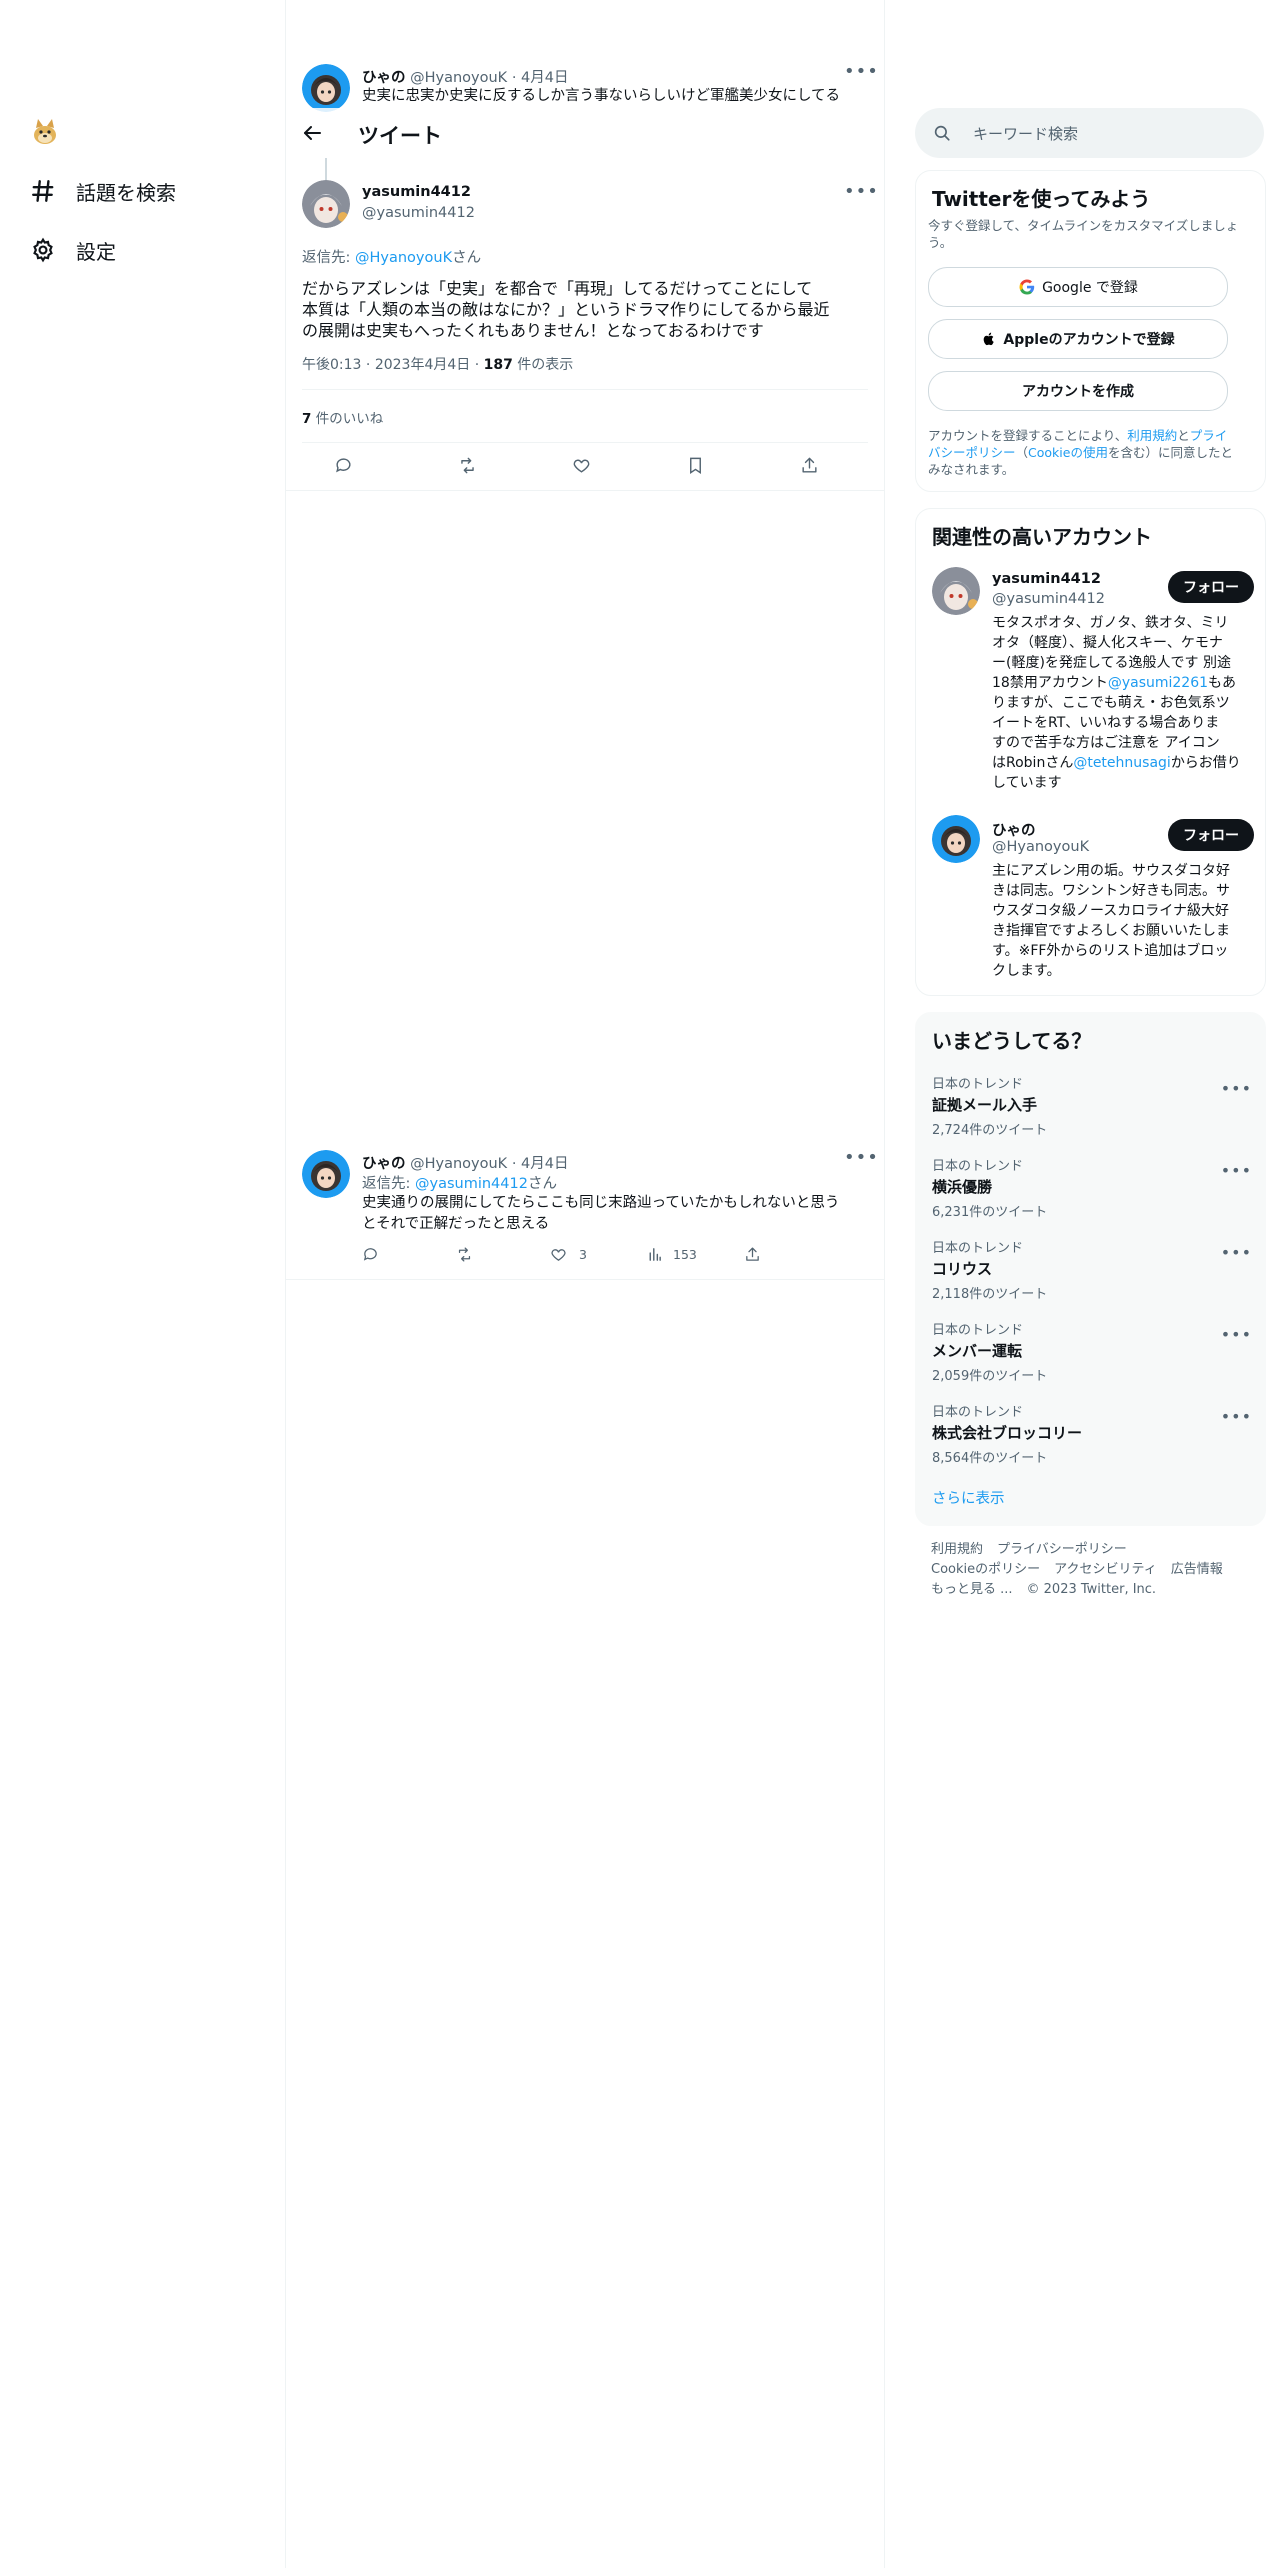  What do you see at coordinates (695, 467) in the screenshot?
I see `bookmark-button` at bounding box center [695, 467].